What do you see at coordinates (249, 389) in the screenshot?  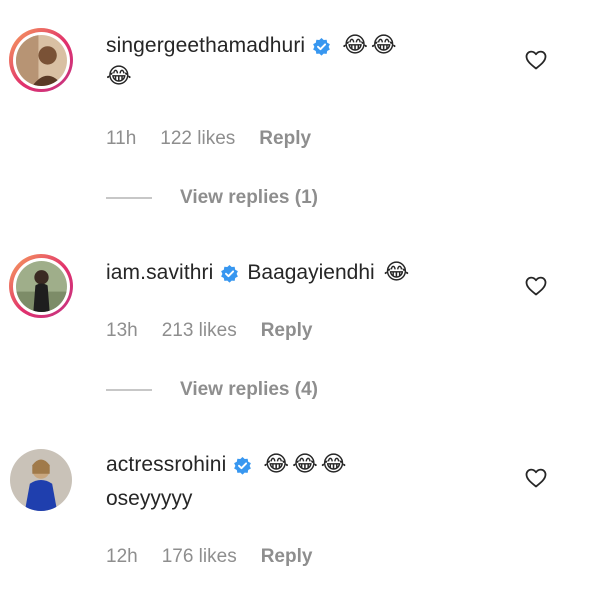 I see `view-replies-label: View replies (4)` at bounding box center [249, 389].